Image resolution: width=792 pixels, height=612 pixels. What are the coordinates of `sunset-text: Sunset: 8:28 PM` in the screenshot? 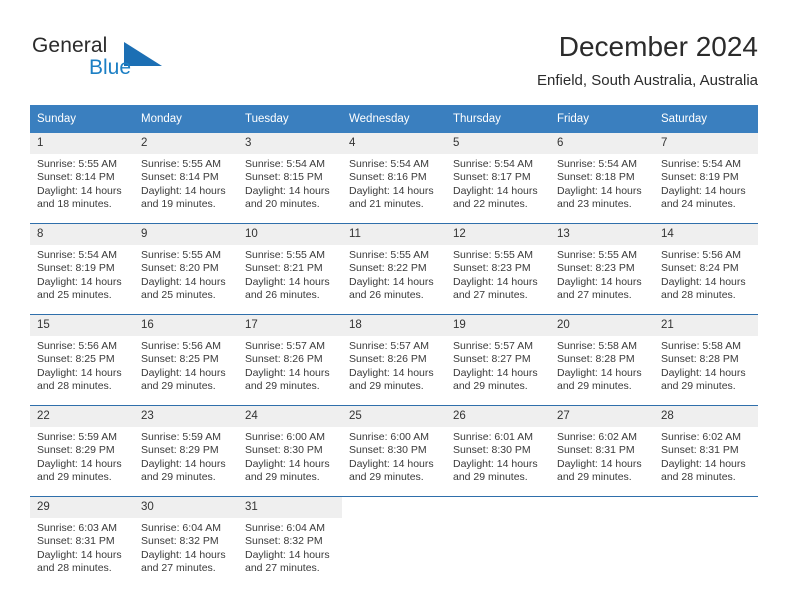 It's located at (700, 359).